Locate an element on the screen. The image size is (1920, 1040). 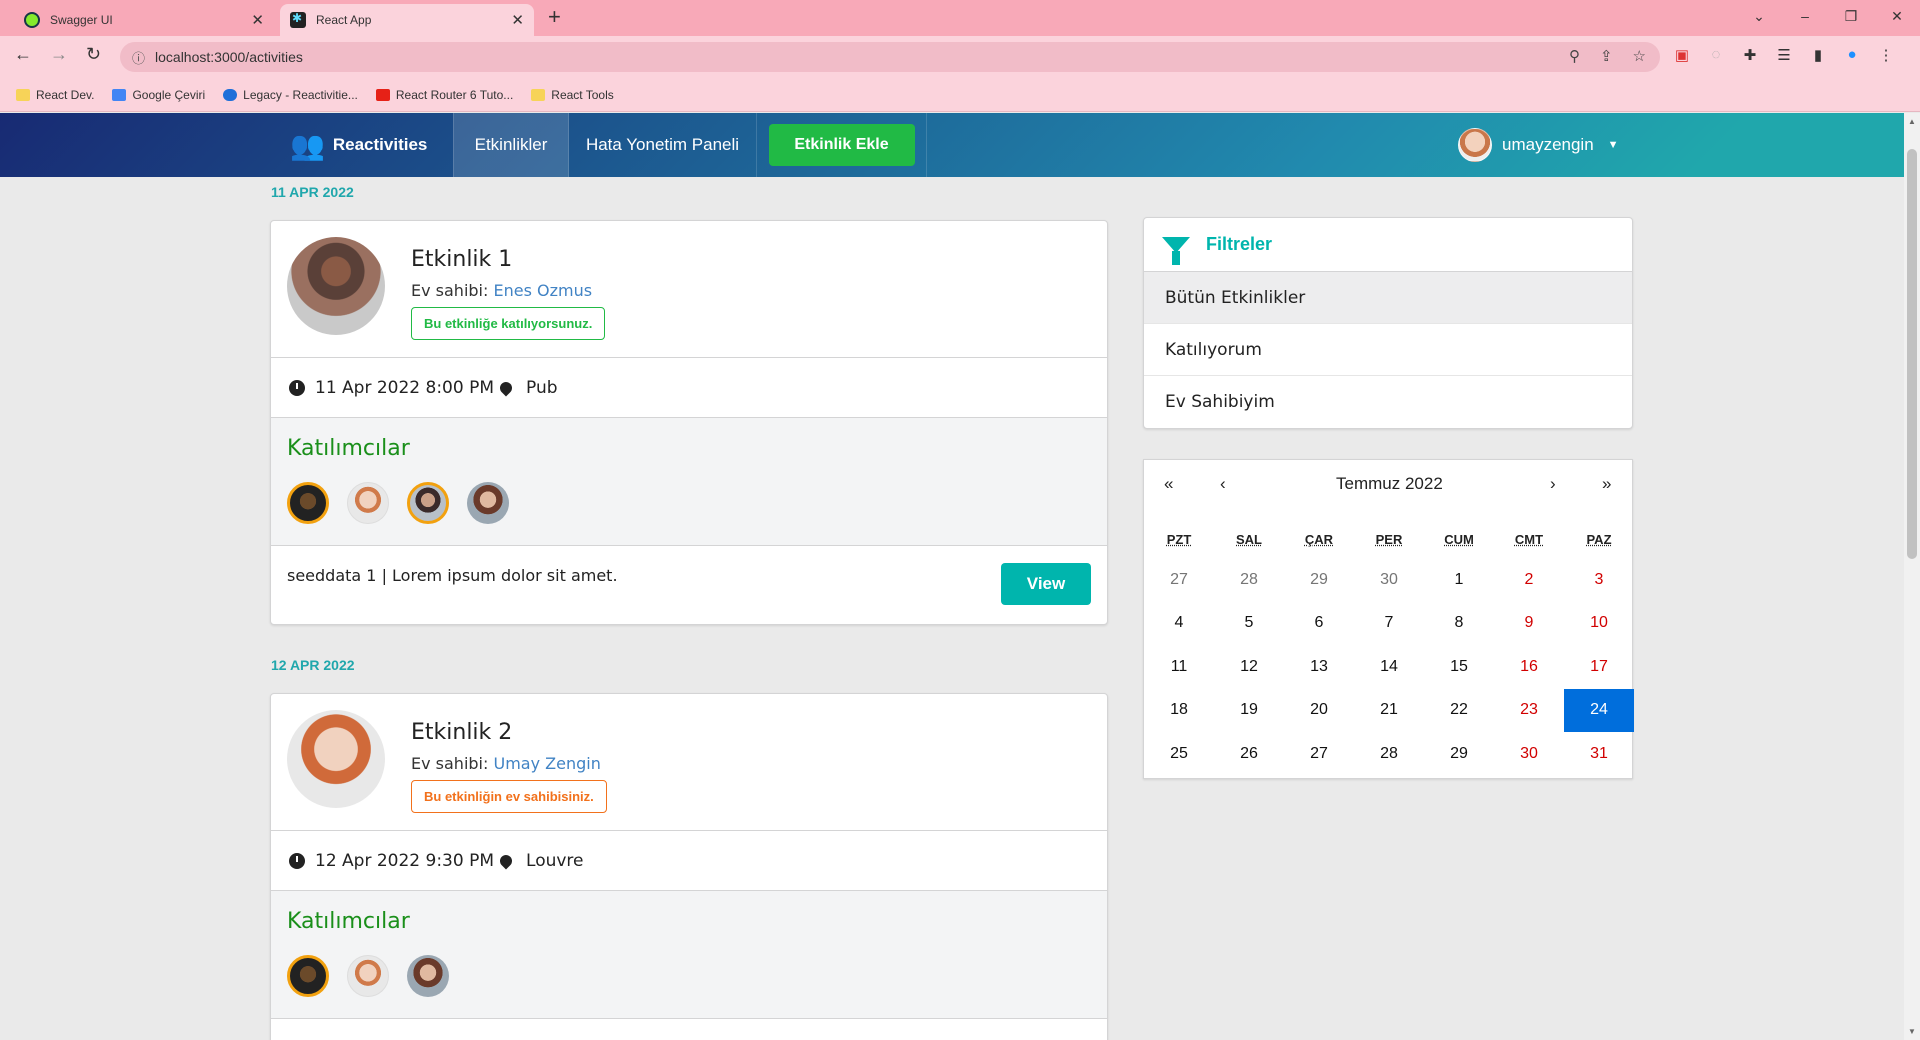
extension-red-icon: ▣ is located at coordinates (1682, 55).